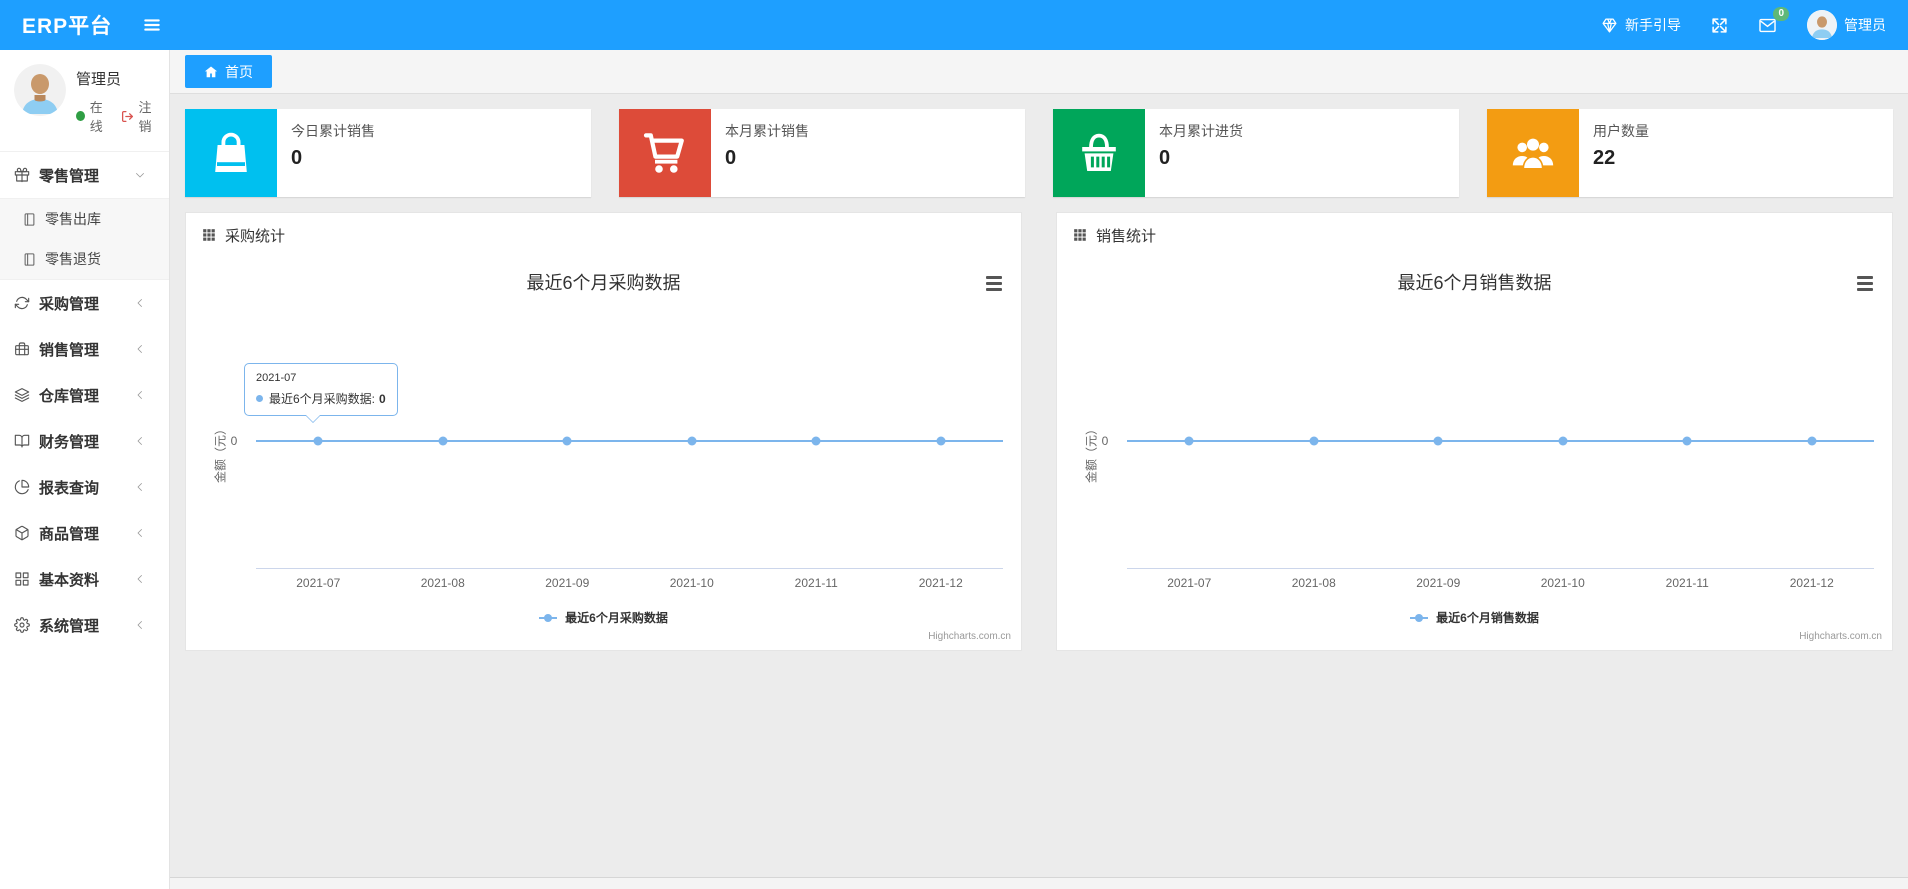 The width and height of the screenshot is (1908, 889). Describe the element at coordinates (603, 283) in the screenshot. I see `chart-title: 最近6个月采购数据` at that location.